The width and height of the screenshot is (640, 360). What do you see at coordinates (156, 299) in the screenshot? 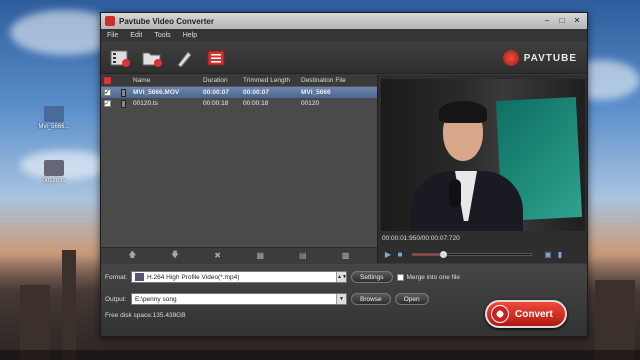
I see `output-path-value: E:\penny song` at bounding box center [156, 299].